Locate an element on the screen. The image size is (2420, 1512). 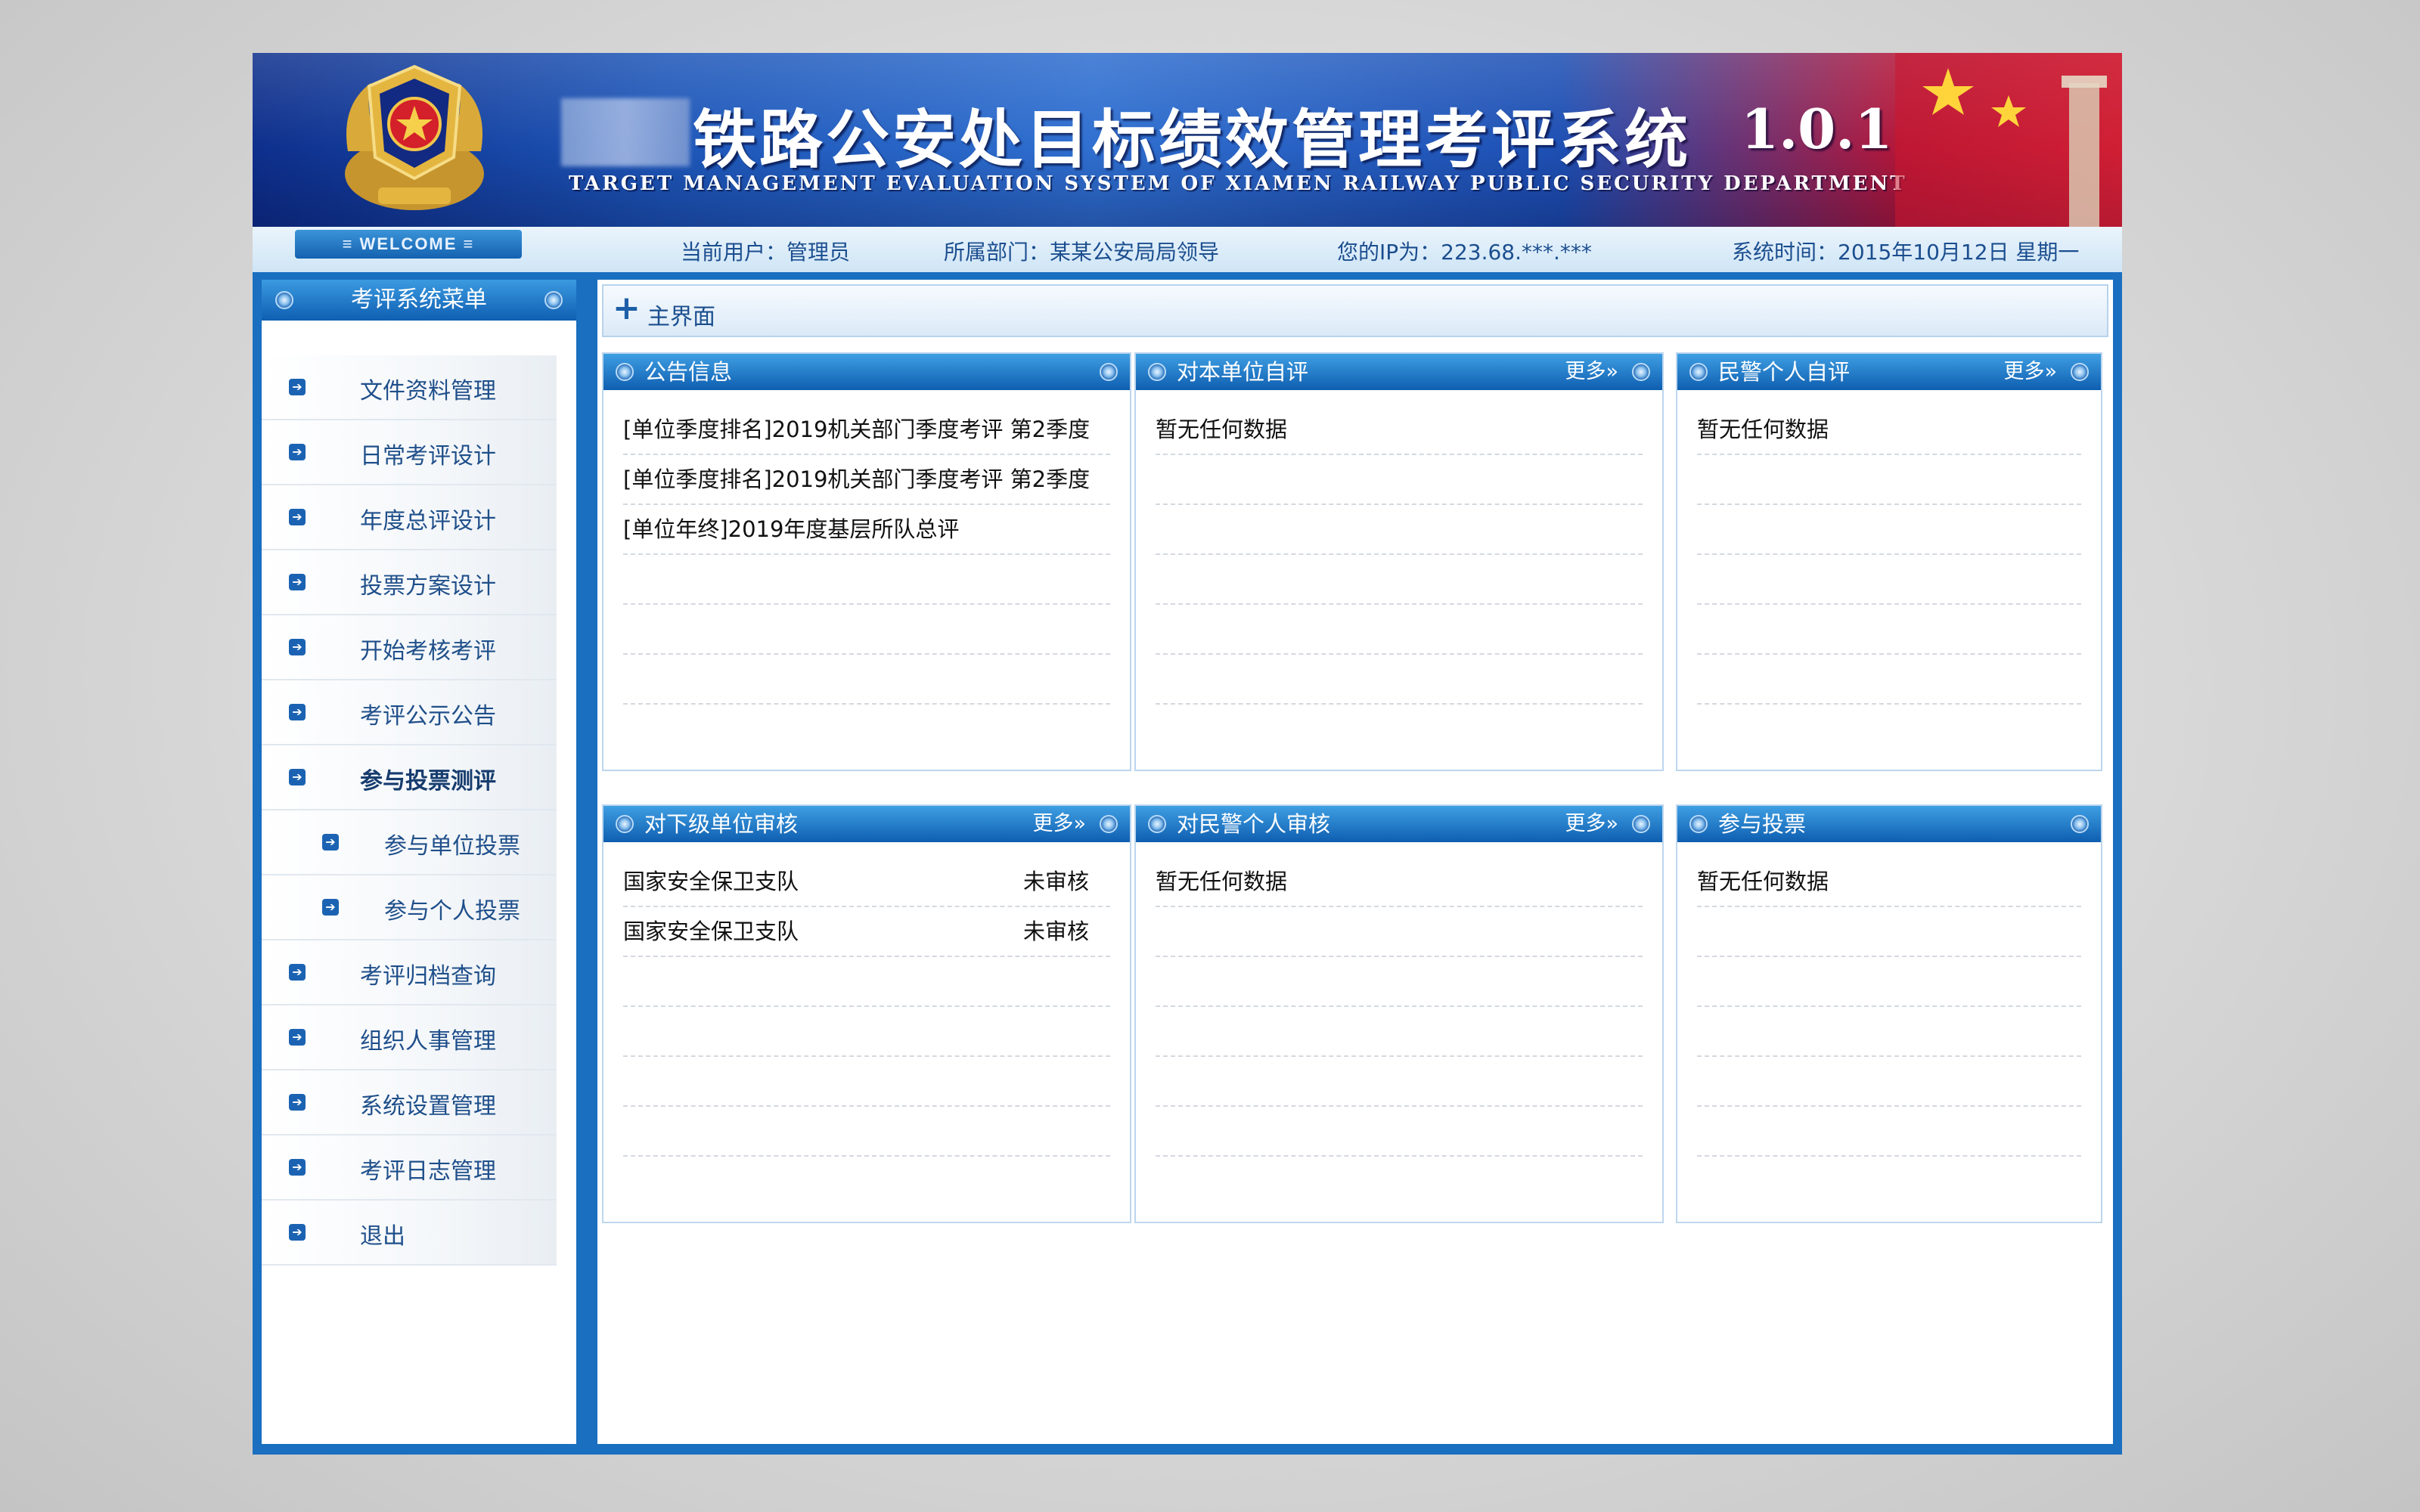
list-item: [单位年终]2019年度基层所队总评 is located at coordinates (866, 530).